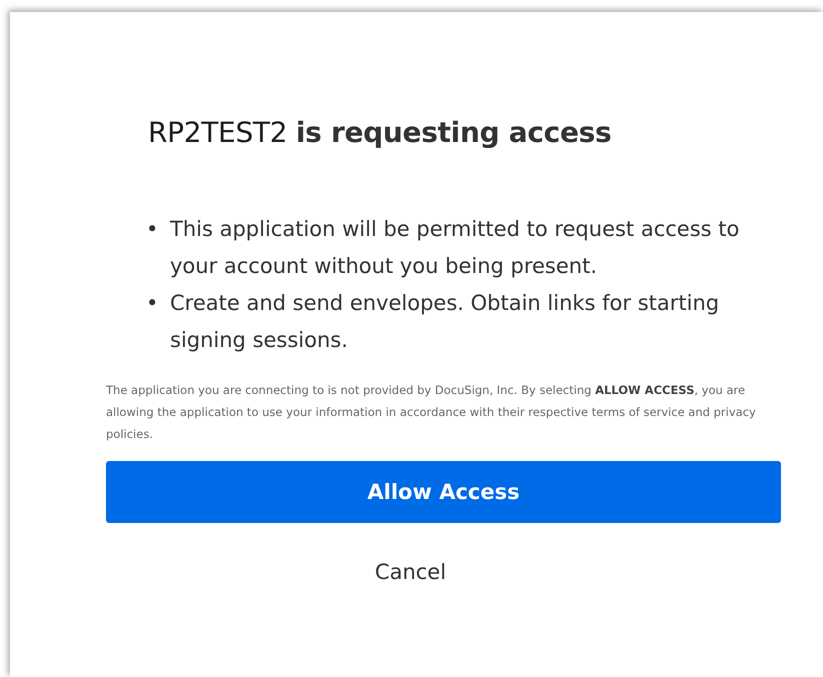 This screenshot has height=677, width=823. What do you see at coordinates (443, 492) in the screenshot?
I see `allow-access-button: Allow Access` at bounding box center [443, 492].